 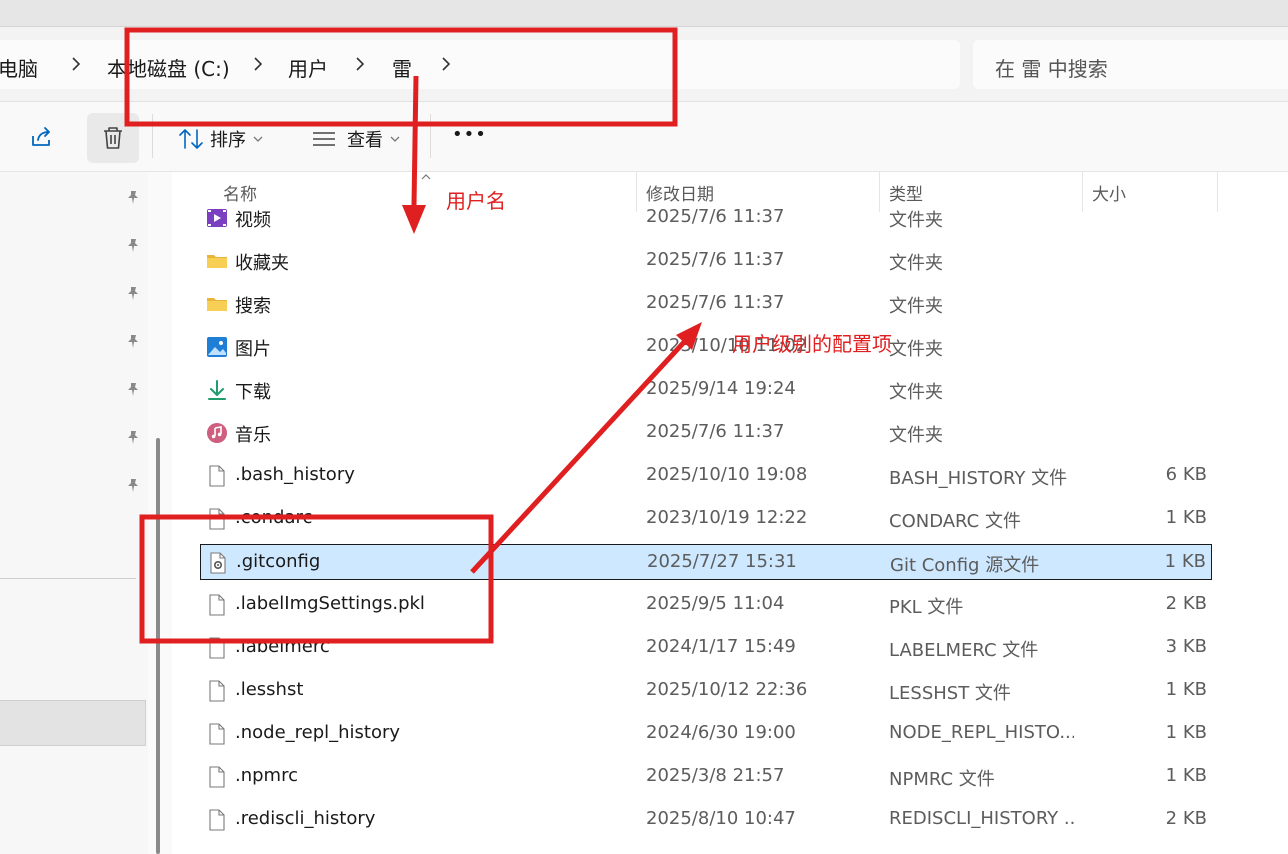 What do you see at coordinates (1130, 64) in the screenshot?
I see `search-input: 在 雷 中搜索` at bounding box center [1130, 64].